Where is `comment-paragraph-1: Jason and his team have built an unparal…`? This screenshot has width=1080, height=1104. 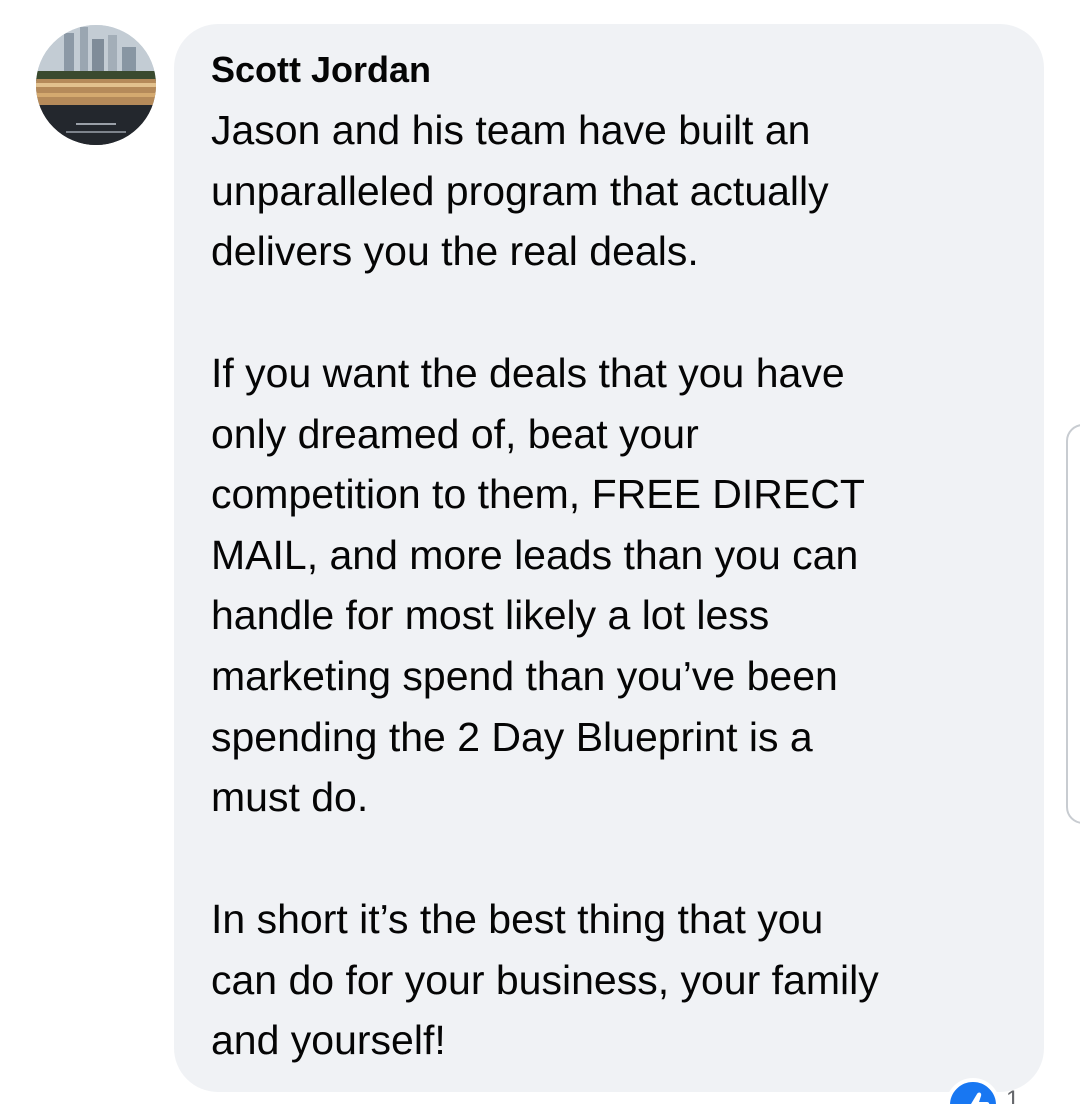
comment-paragraph-1: Jason and his team have built an unparal… is located at coordinates (611, 191).